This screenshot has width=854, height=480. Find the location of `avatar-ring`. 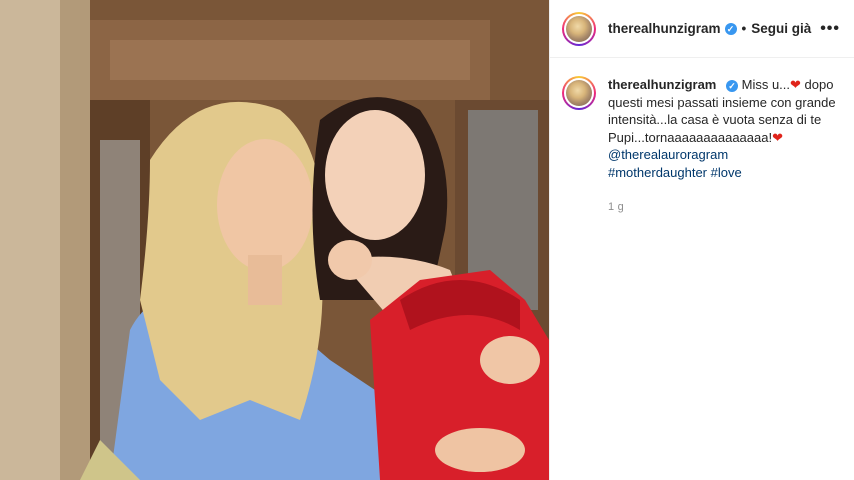

avatar-ring is located at coordinates (579, 28).